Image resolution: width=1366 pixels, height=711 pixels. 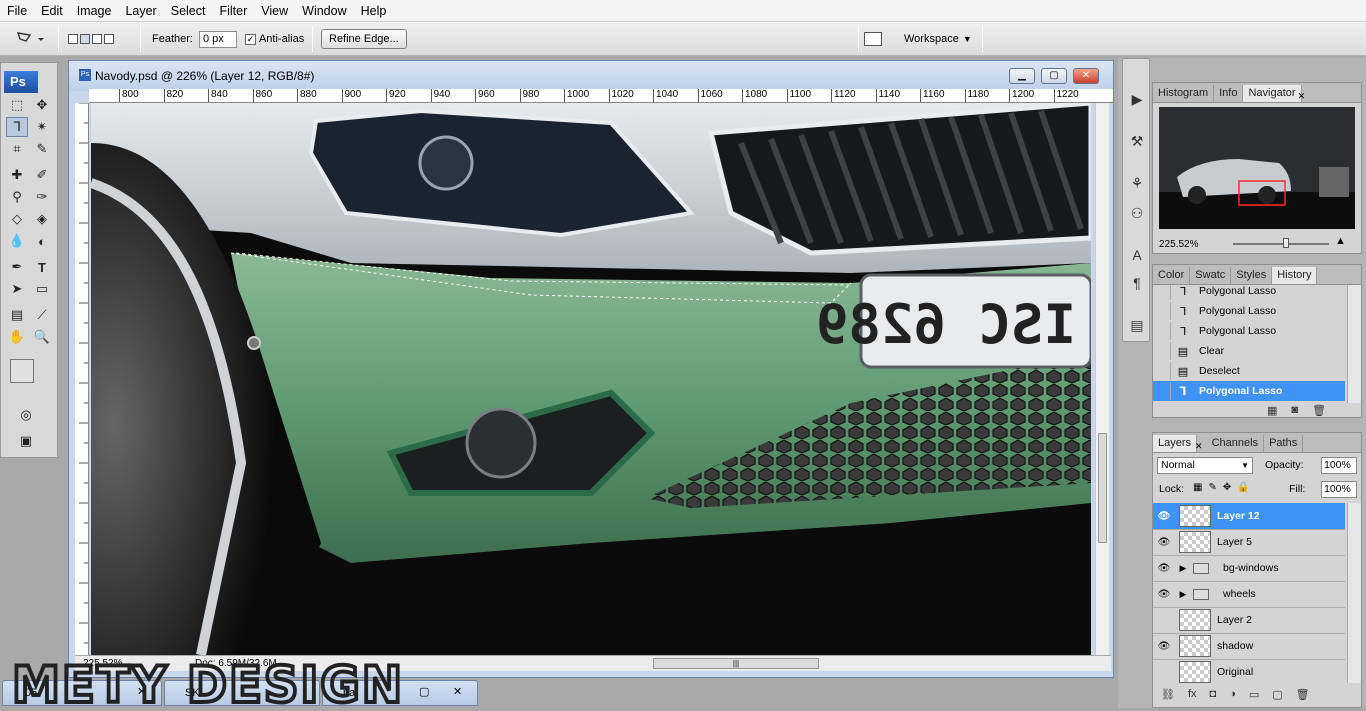 I want to click on restore-icon: ▢, so click(x=424, y=691).